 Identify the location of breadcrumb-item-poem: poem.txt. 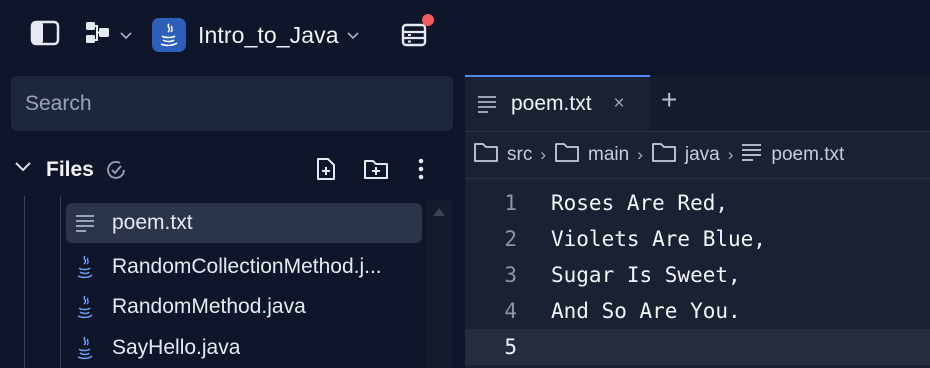
(792, 155).